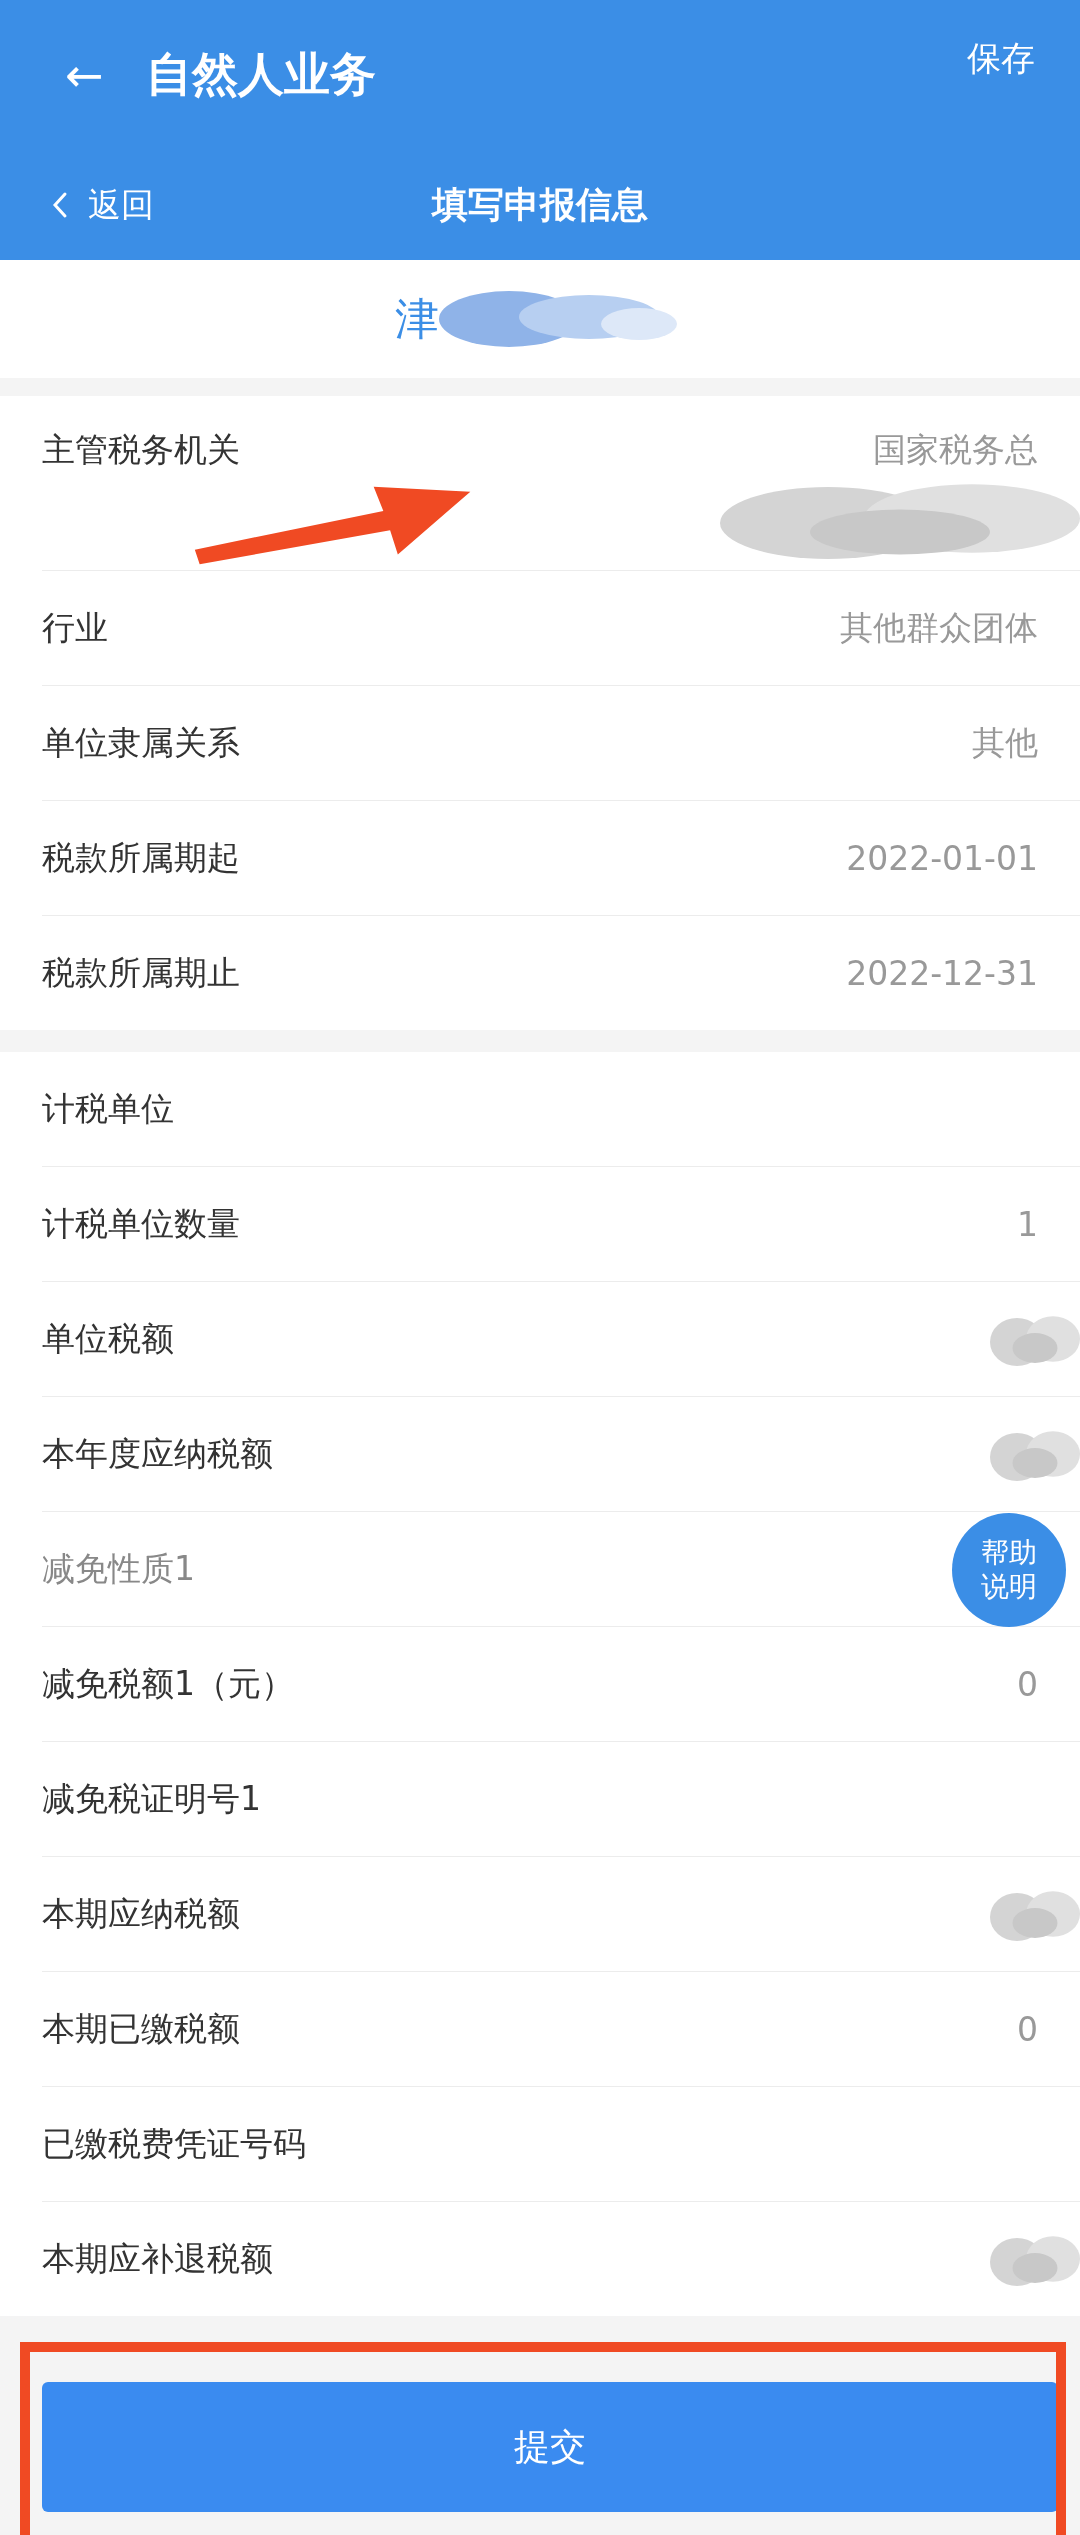  I want to click on field-value: 其他, so click(1005, 742).